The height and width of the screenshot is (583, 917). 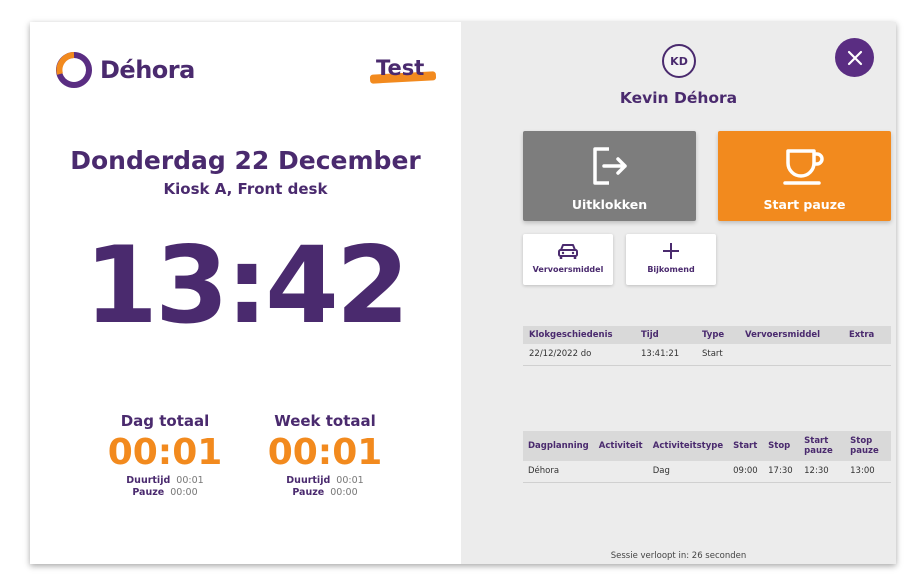 I want to click on week-pause-label: Pauze, so click(x=308, y=493).